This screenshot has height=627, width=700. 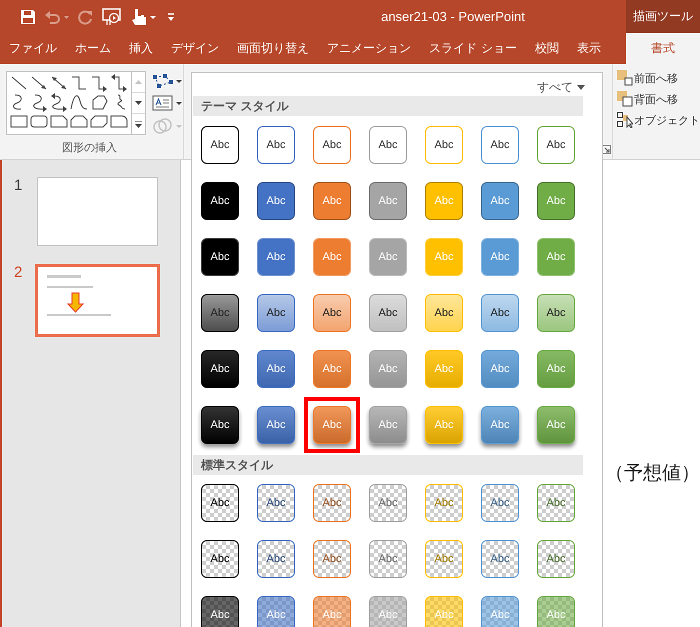 I want to click on slide-number: 2, so click(x=18, y=273).